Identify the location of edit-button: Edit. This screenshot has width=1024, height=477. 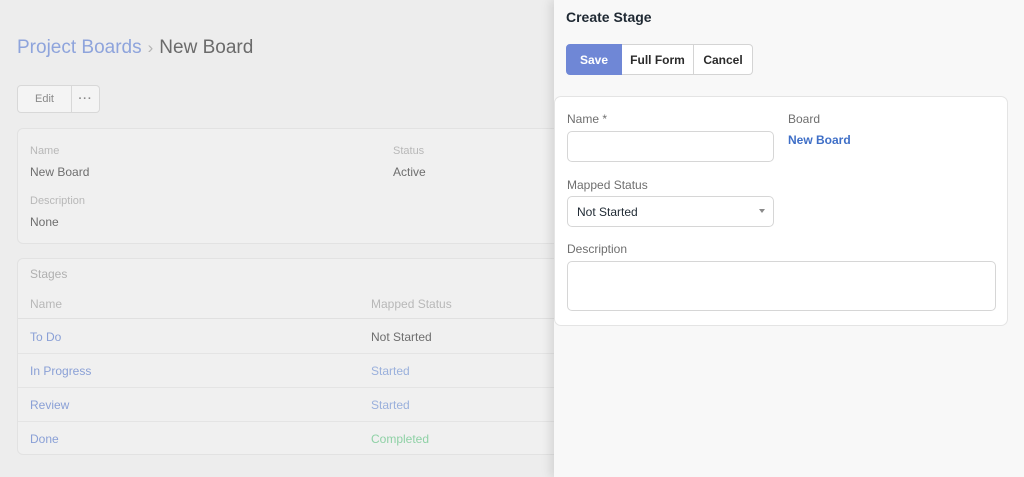
(44, 99).